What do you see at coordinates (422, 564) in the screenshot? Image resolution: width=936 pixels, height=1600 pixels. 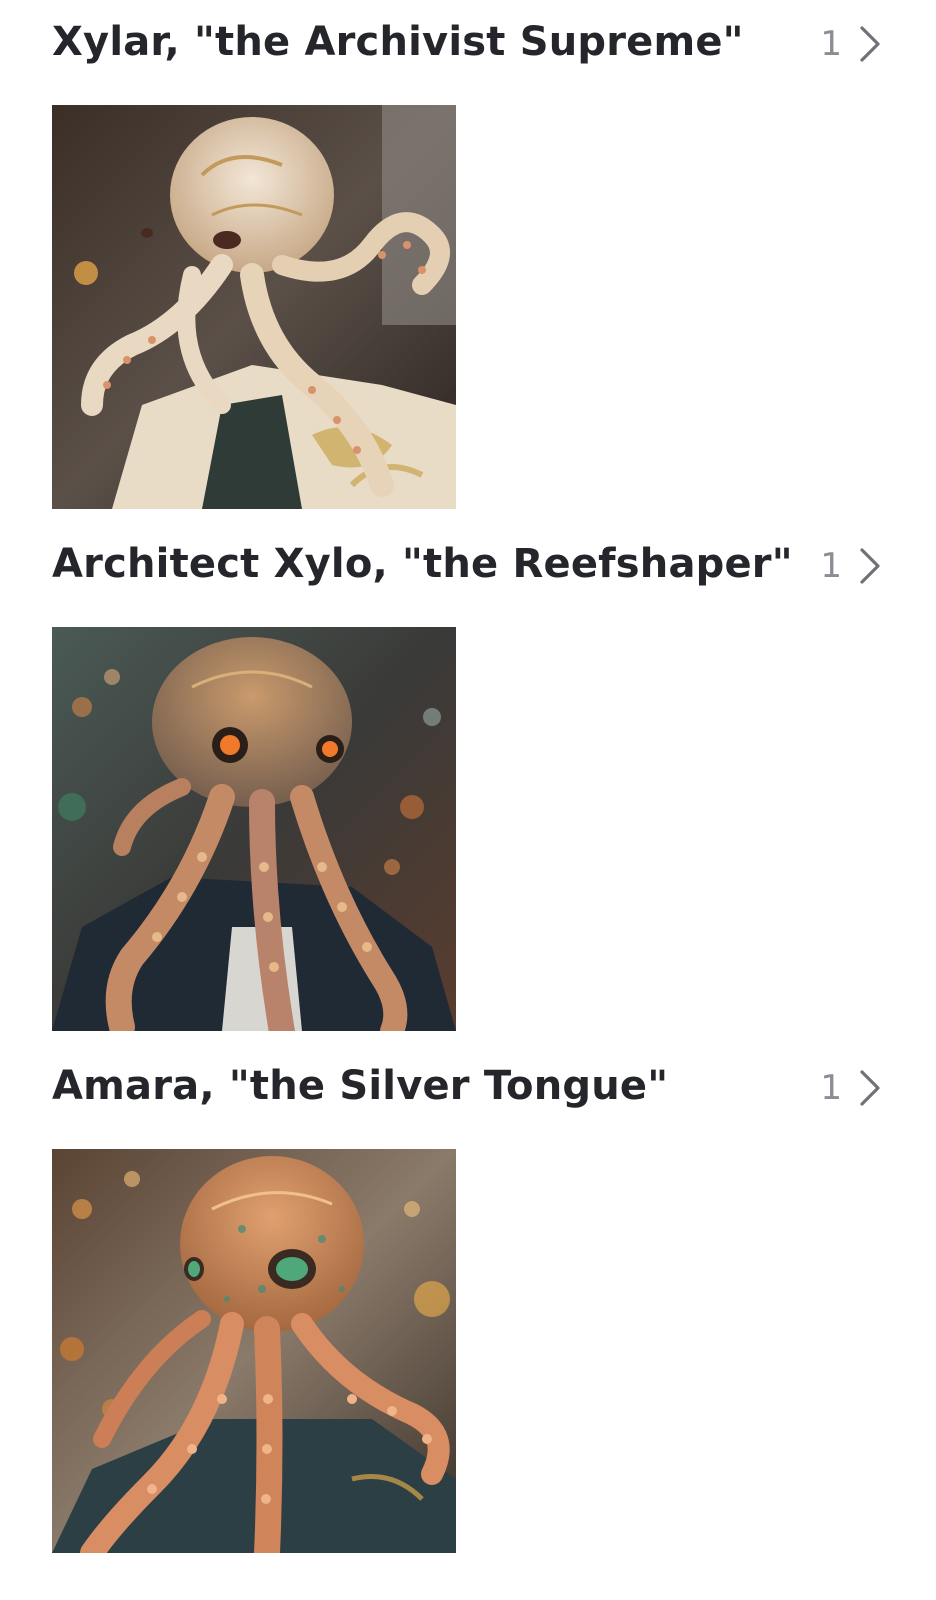 I see `album-title: Architect Xylo, "the Reefshaper"` at bounding box center [422, 564].